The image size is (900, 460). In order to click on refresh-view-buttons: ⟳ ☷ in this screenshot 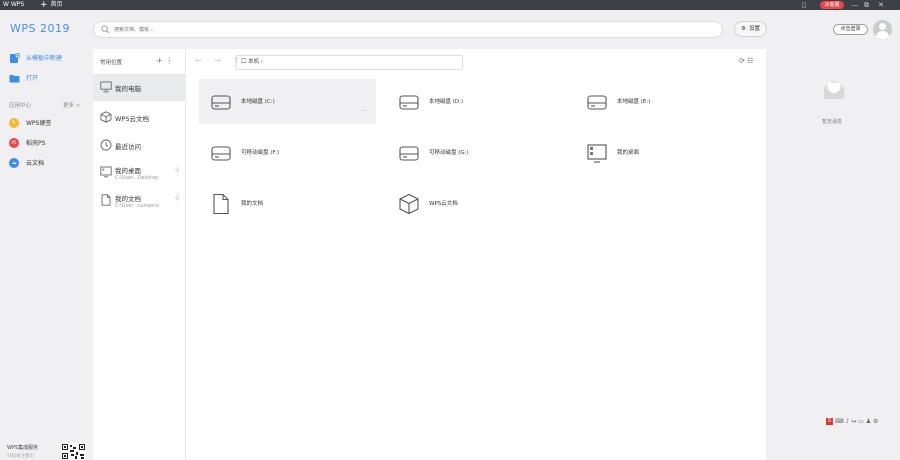, I will do `click(746, 61)`.